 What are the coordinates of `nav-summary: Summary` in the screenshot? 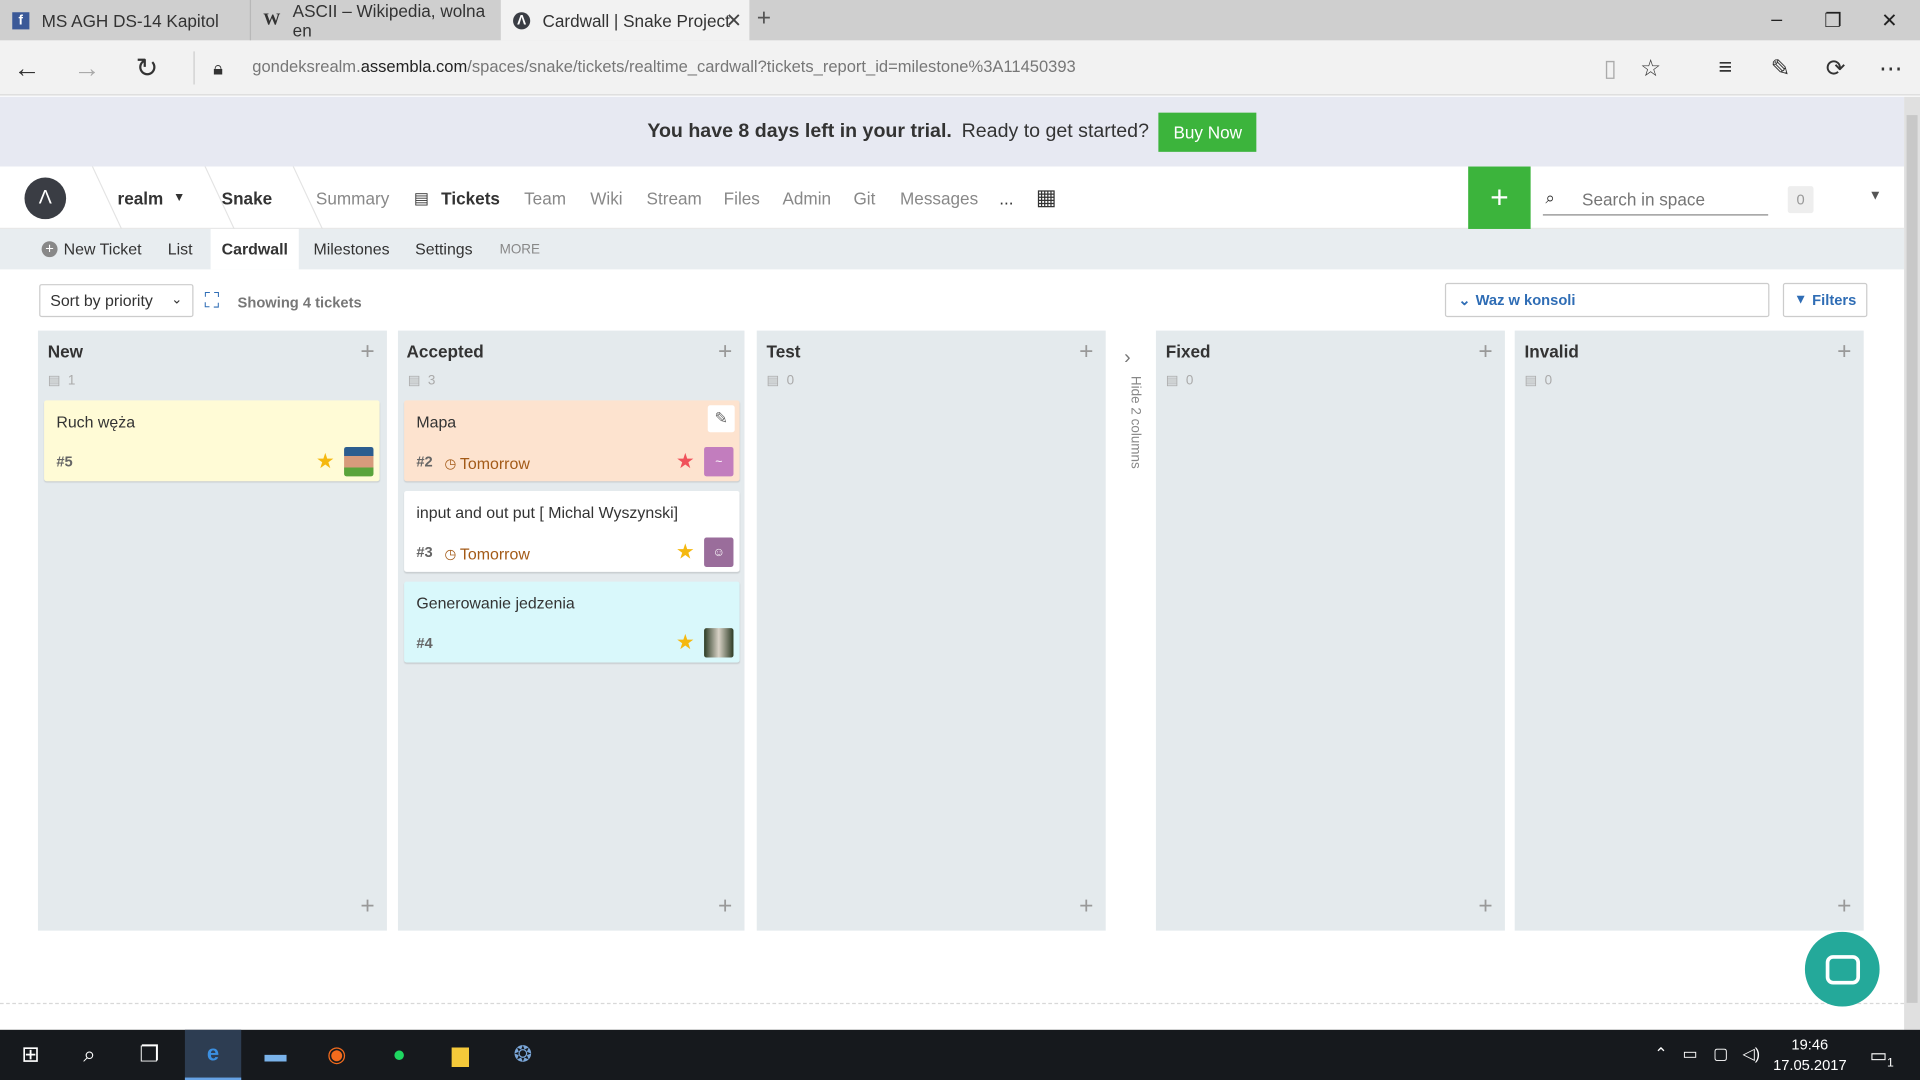 It's located at (352, 198).